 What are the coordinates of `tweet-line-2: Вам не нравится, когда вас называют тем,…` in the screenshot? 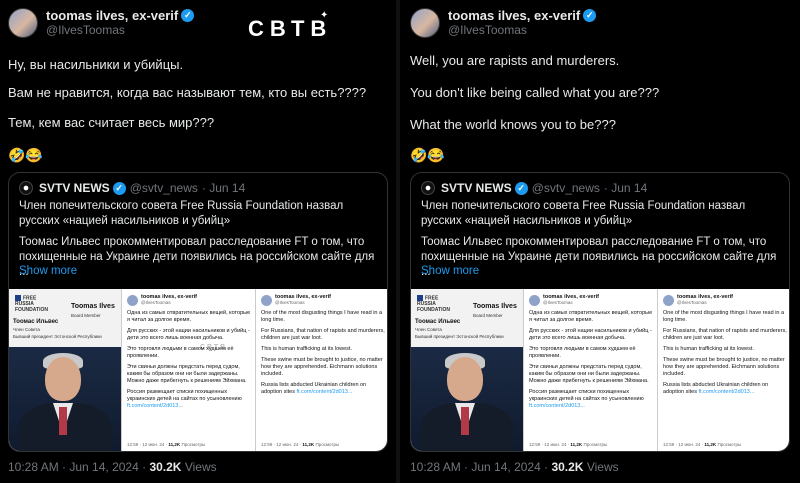 It's located at (187, 92).